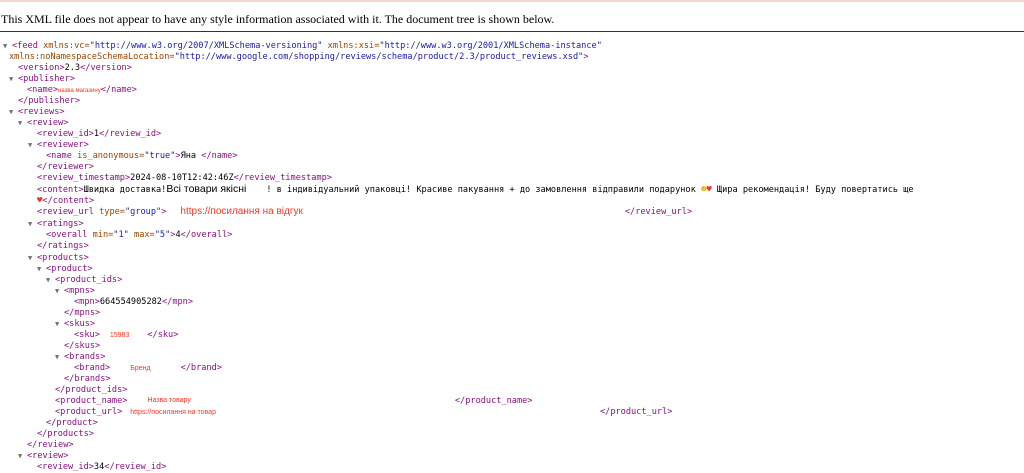 This screenshot has height=473, width=1024. I want to click on ratings-close-line: </ratings>, so click(63, 246).